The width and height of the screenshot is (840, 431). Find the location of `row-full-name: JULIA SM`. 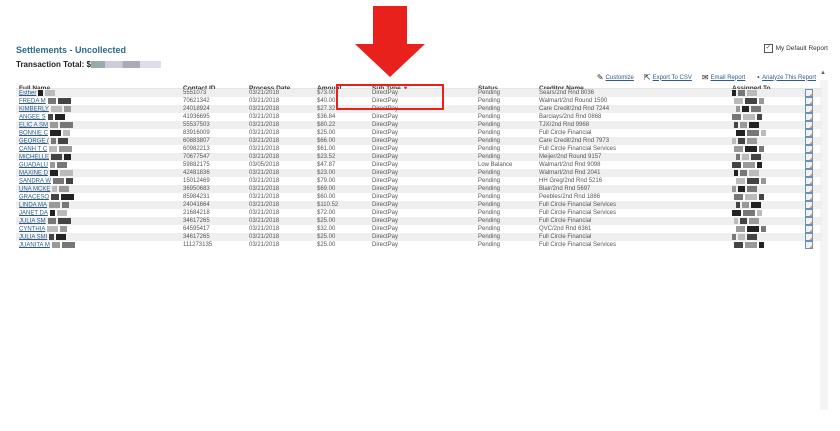

row-full-name: JULIA SM is located at coordinates (45, 220).